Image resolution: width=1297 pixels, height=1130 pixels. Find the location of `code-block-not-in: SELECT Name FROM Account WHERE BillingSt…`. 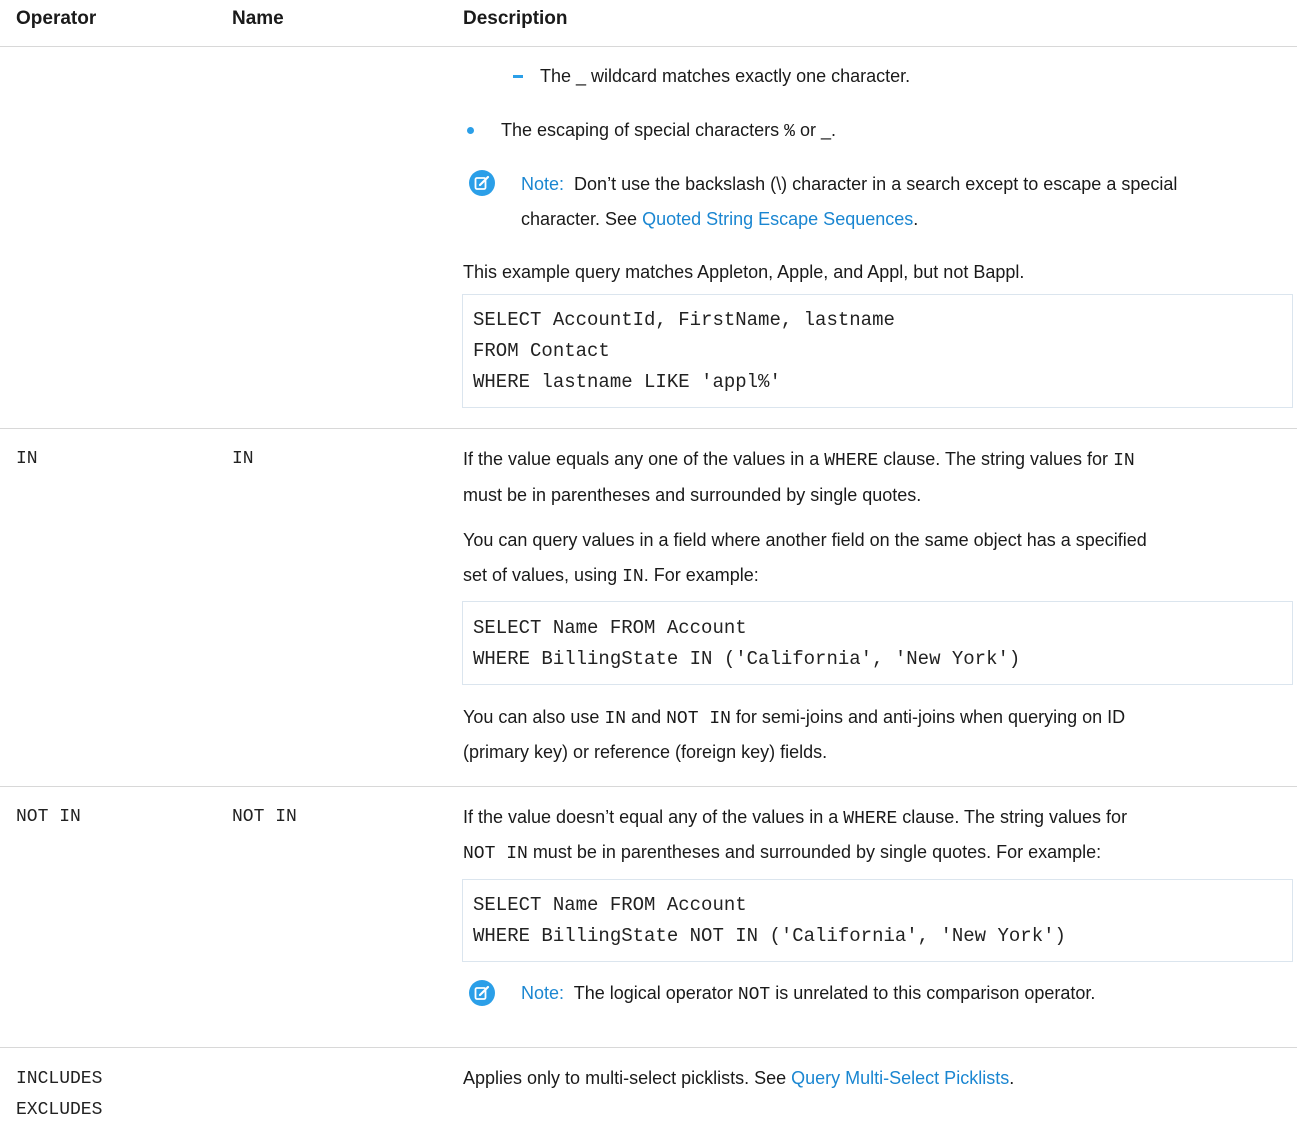

code-block-not-in: SELECT Name FROM Account WHERE BillingSt… is located at coordinates (877, 920).